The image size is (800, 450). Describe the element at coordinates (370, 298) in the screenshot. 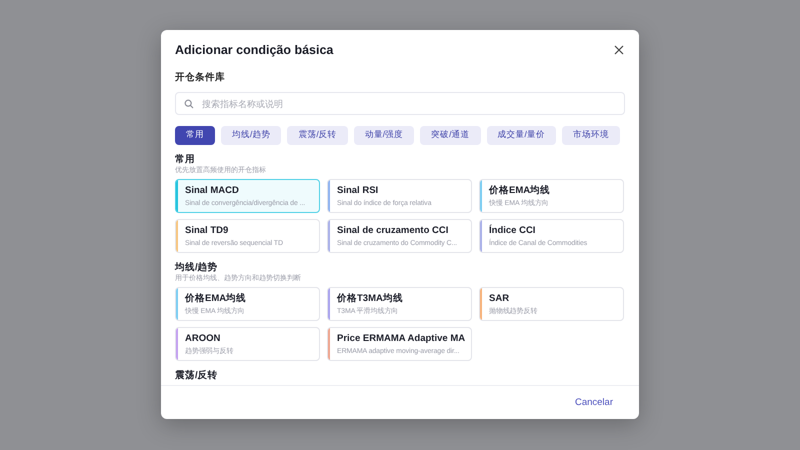

I see `indicator-name: 价格T3MA均线` at that location.